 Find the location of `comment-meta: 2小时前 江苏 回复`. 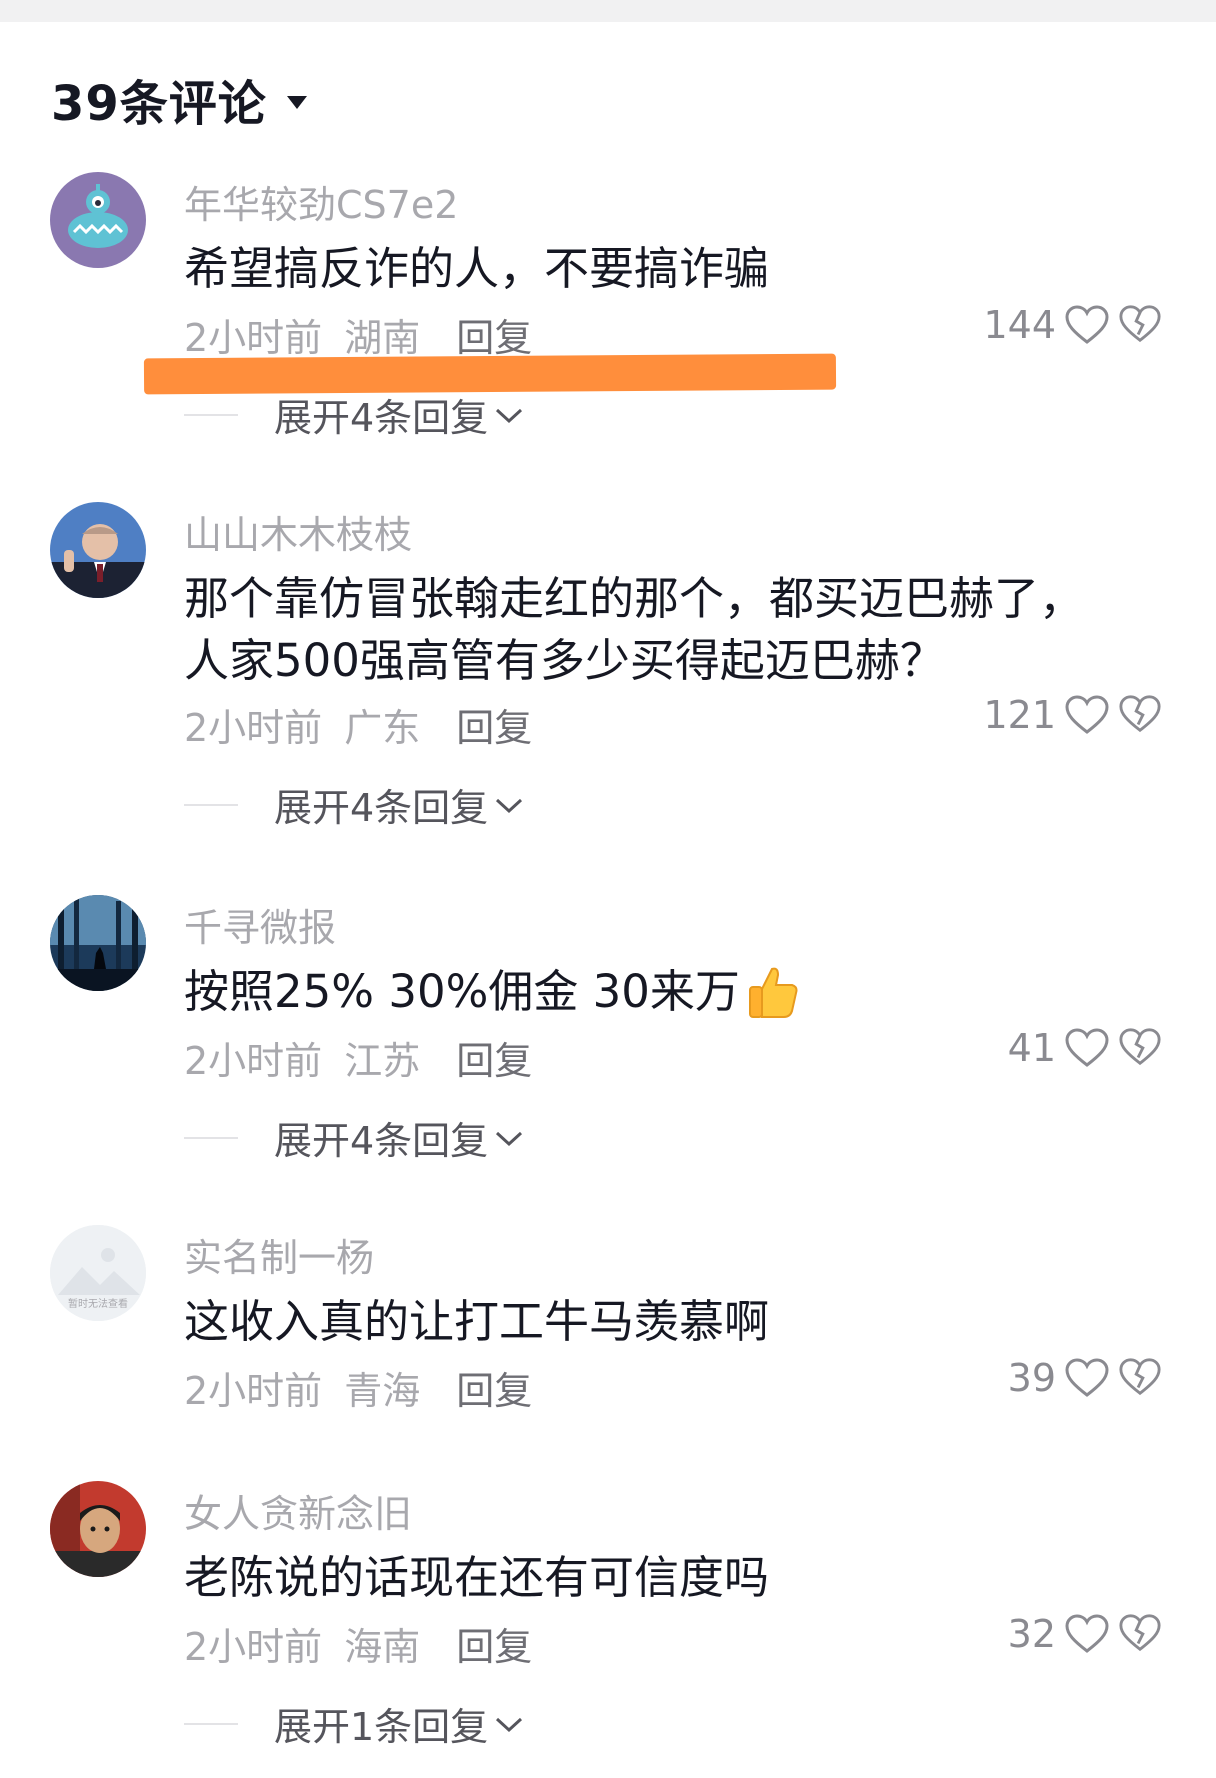

comment-meta: 2小时前 江苏 回复 is located at coordinates (358, 1057).